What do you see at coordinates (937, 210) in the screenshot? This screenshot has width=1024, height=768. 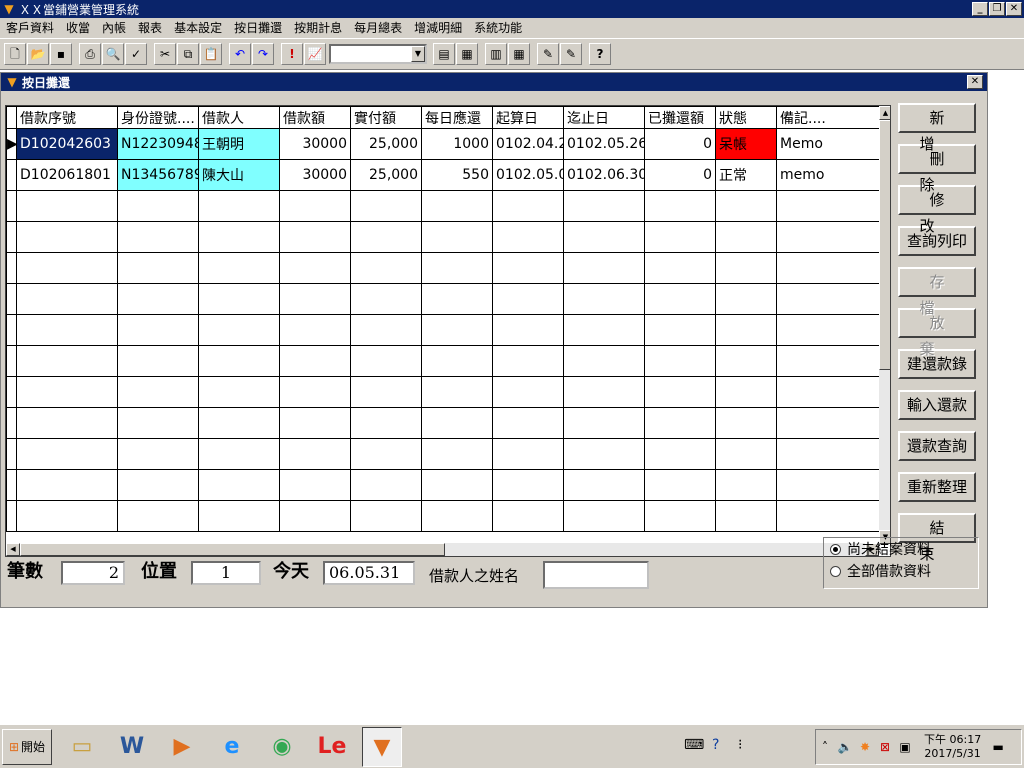 I see `edit-button: 修改` at bounding box center [937, 210].